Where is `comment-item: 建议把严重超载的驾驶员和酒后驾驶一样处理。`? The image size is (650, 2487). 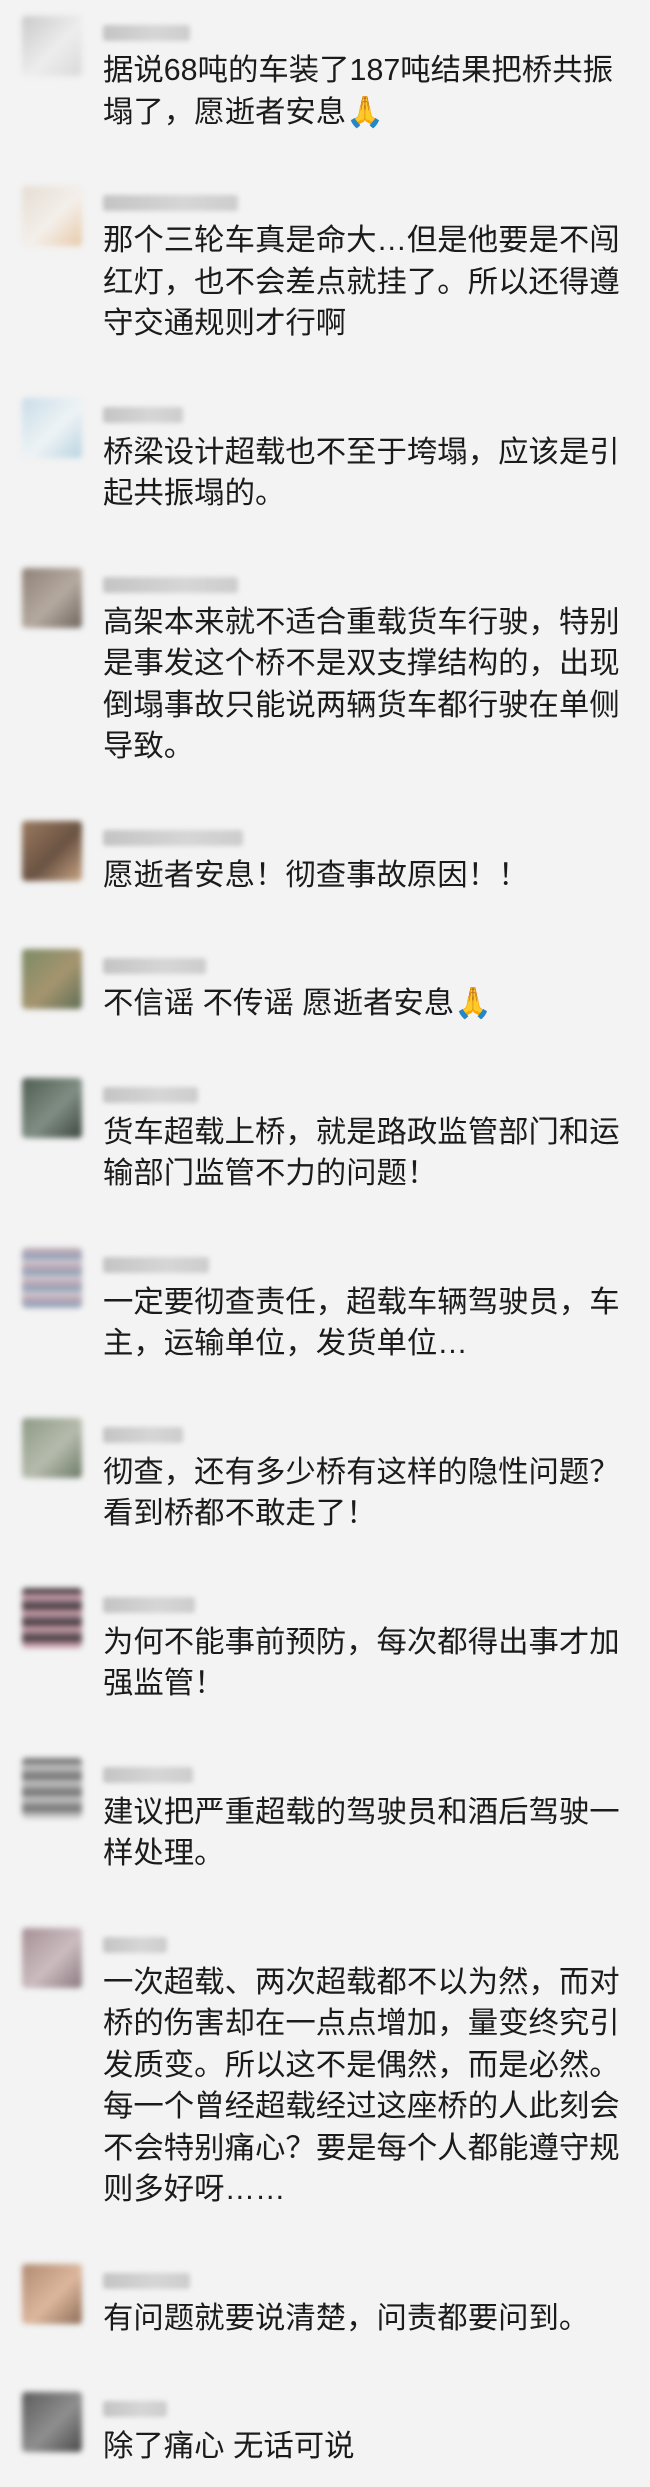
comment-item: 建议把严重超载的驾驶员和酒后驾驶一样处理。 is located at coordinates (325, 1827).